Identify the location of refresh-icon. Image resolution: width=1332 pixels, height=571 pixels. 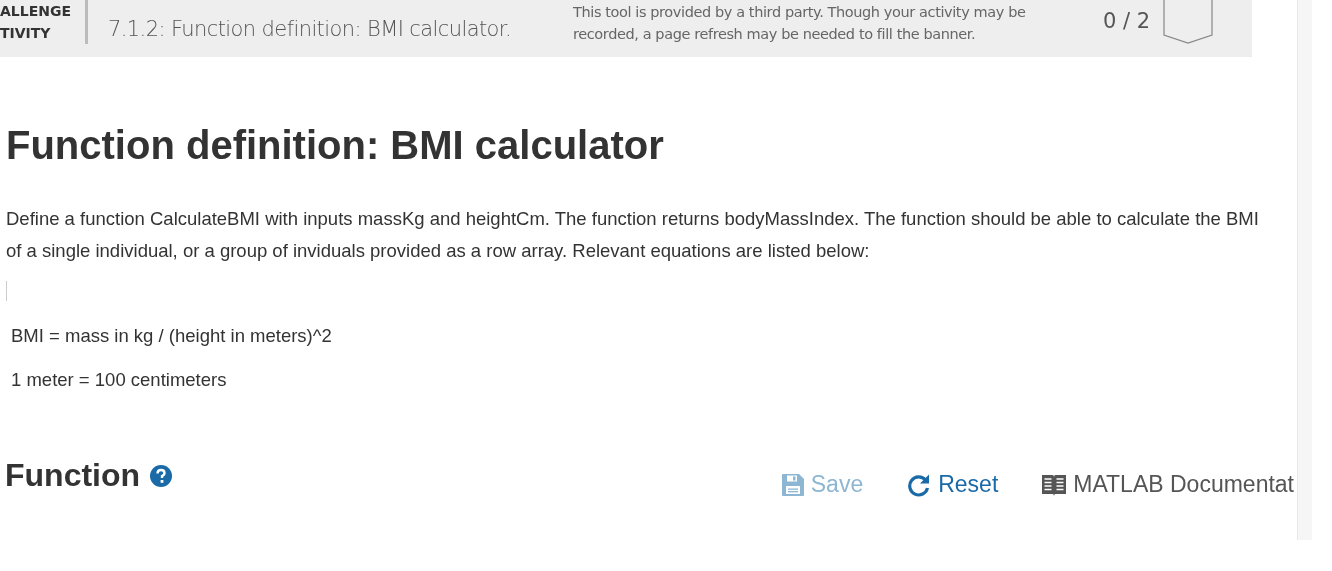
(919, 484).